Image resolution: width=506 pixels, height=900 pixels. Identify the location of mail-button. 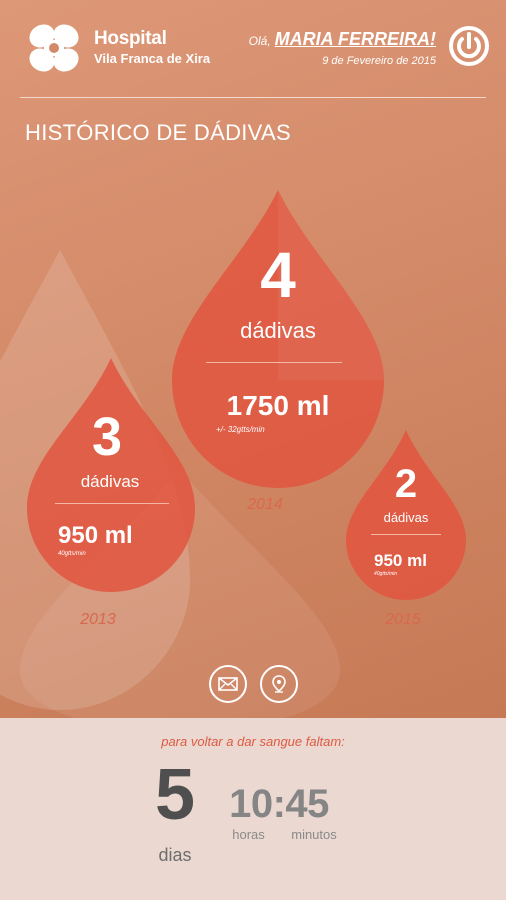
(228, 684).